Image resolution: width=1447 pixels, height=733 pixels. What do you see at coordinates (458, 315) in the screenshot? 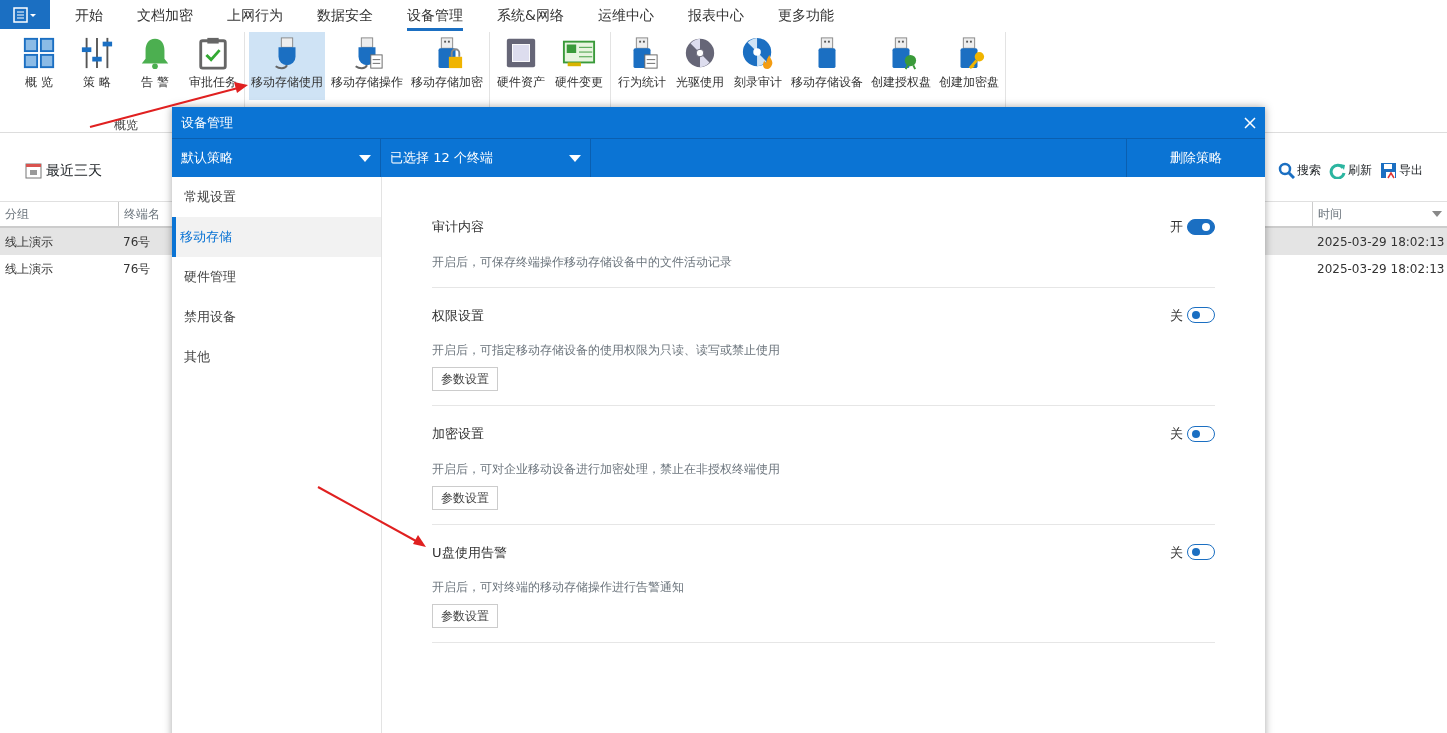
I see `setting-title: 权限设置` at bounding box center [458, 315].